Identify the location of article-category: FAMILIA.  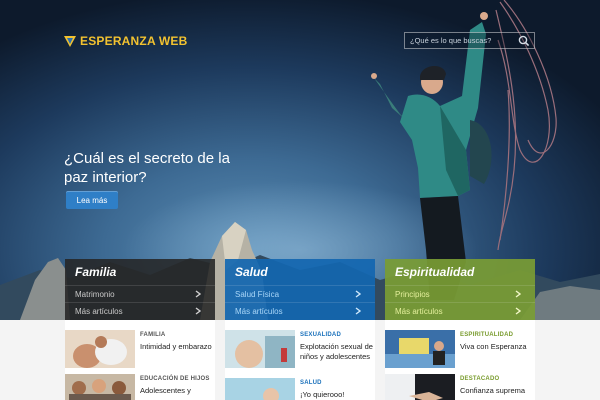
(153, 335).